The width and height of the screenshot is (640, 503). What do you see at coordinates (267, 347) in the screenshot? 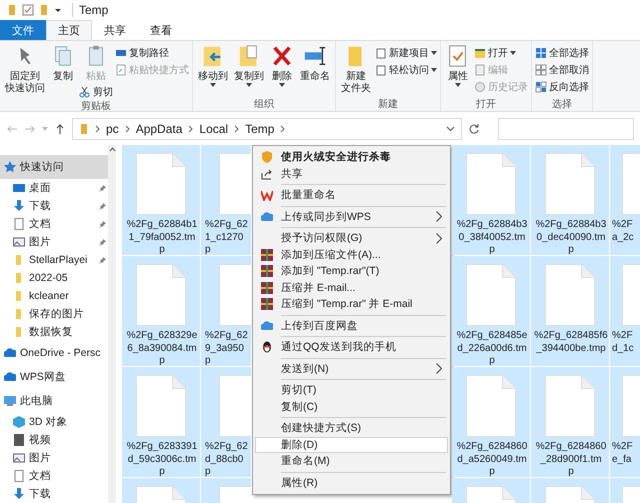
I see `penguin-icon` at bounding box center [267, 347].